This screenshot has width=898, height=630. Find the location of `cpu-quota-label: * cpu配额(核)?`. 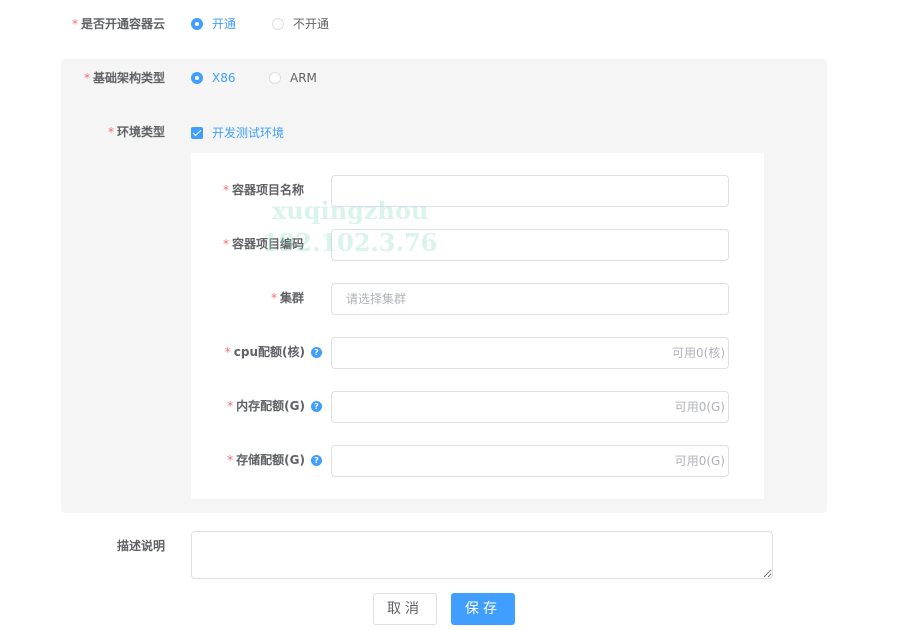

cpu-quota-label: * cpu配额(核)? is located at coordinates (251, 352).